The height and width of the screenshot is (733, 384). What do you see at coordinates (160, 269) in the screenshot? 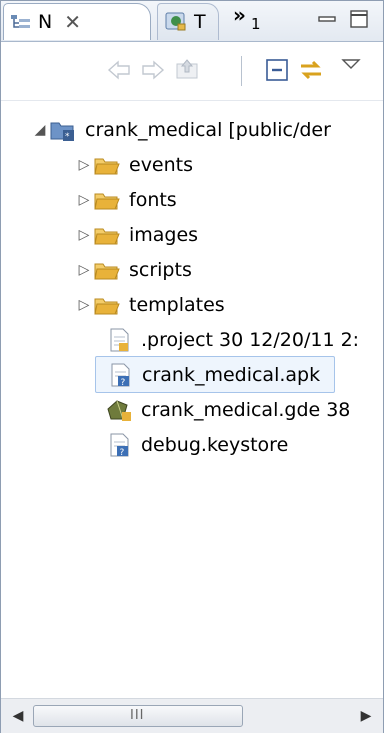
I see `tree-item-label: scripts` at bounding box center [160, 269].